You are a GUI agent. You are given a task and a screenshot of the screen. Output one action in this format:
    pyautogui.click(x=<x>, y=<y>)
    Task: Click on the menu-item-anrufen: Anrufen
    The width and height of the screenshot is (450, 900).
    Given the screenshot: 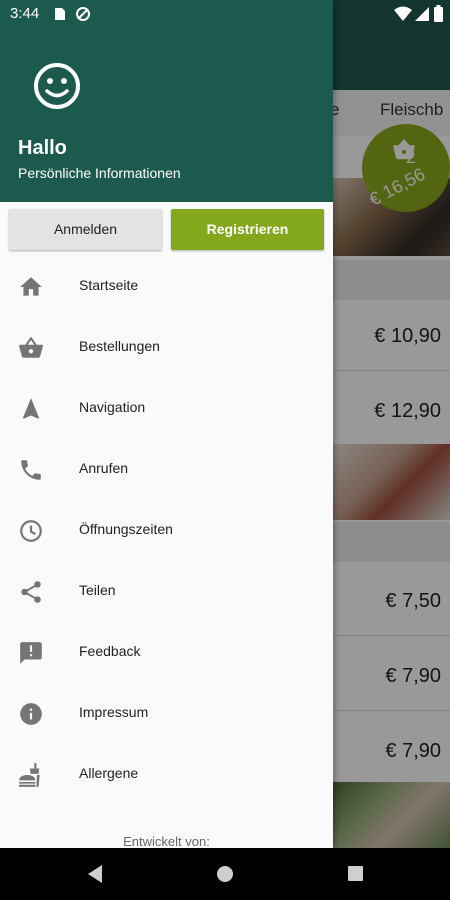 What is the action you would take?
    pyautogui.click(x=166, y=469)
    